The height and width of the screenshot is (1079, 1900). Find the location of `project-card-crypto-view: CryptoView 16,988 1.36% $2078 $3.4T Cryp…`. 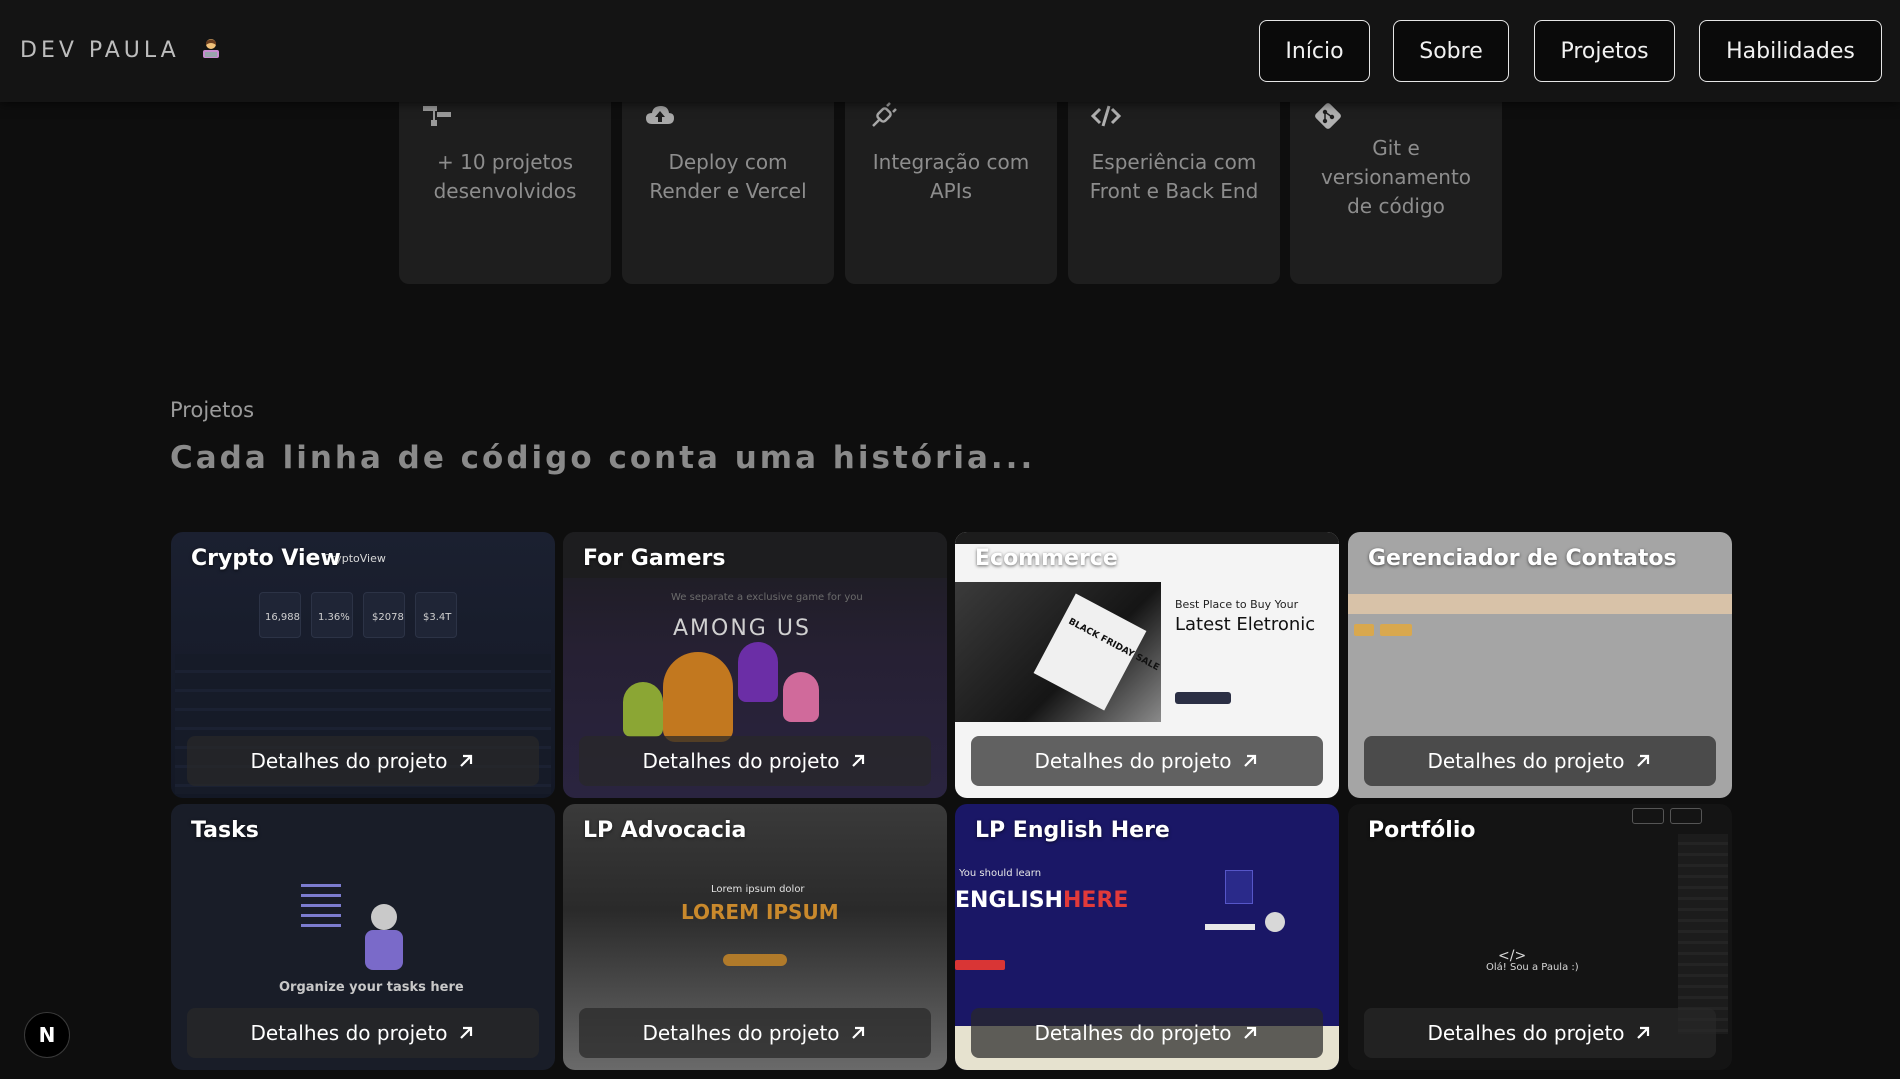

project-card-crypto-view: CryptoView 16,988 1.36% $2078 $3.4T Cryp… is located at coordinates (363, 665).